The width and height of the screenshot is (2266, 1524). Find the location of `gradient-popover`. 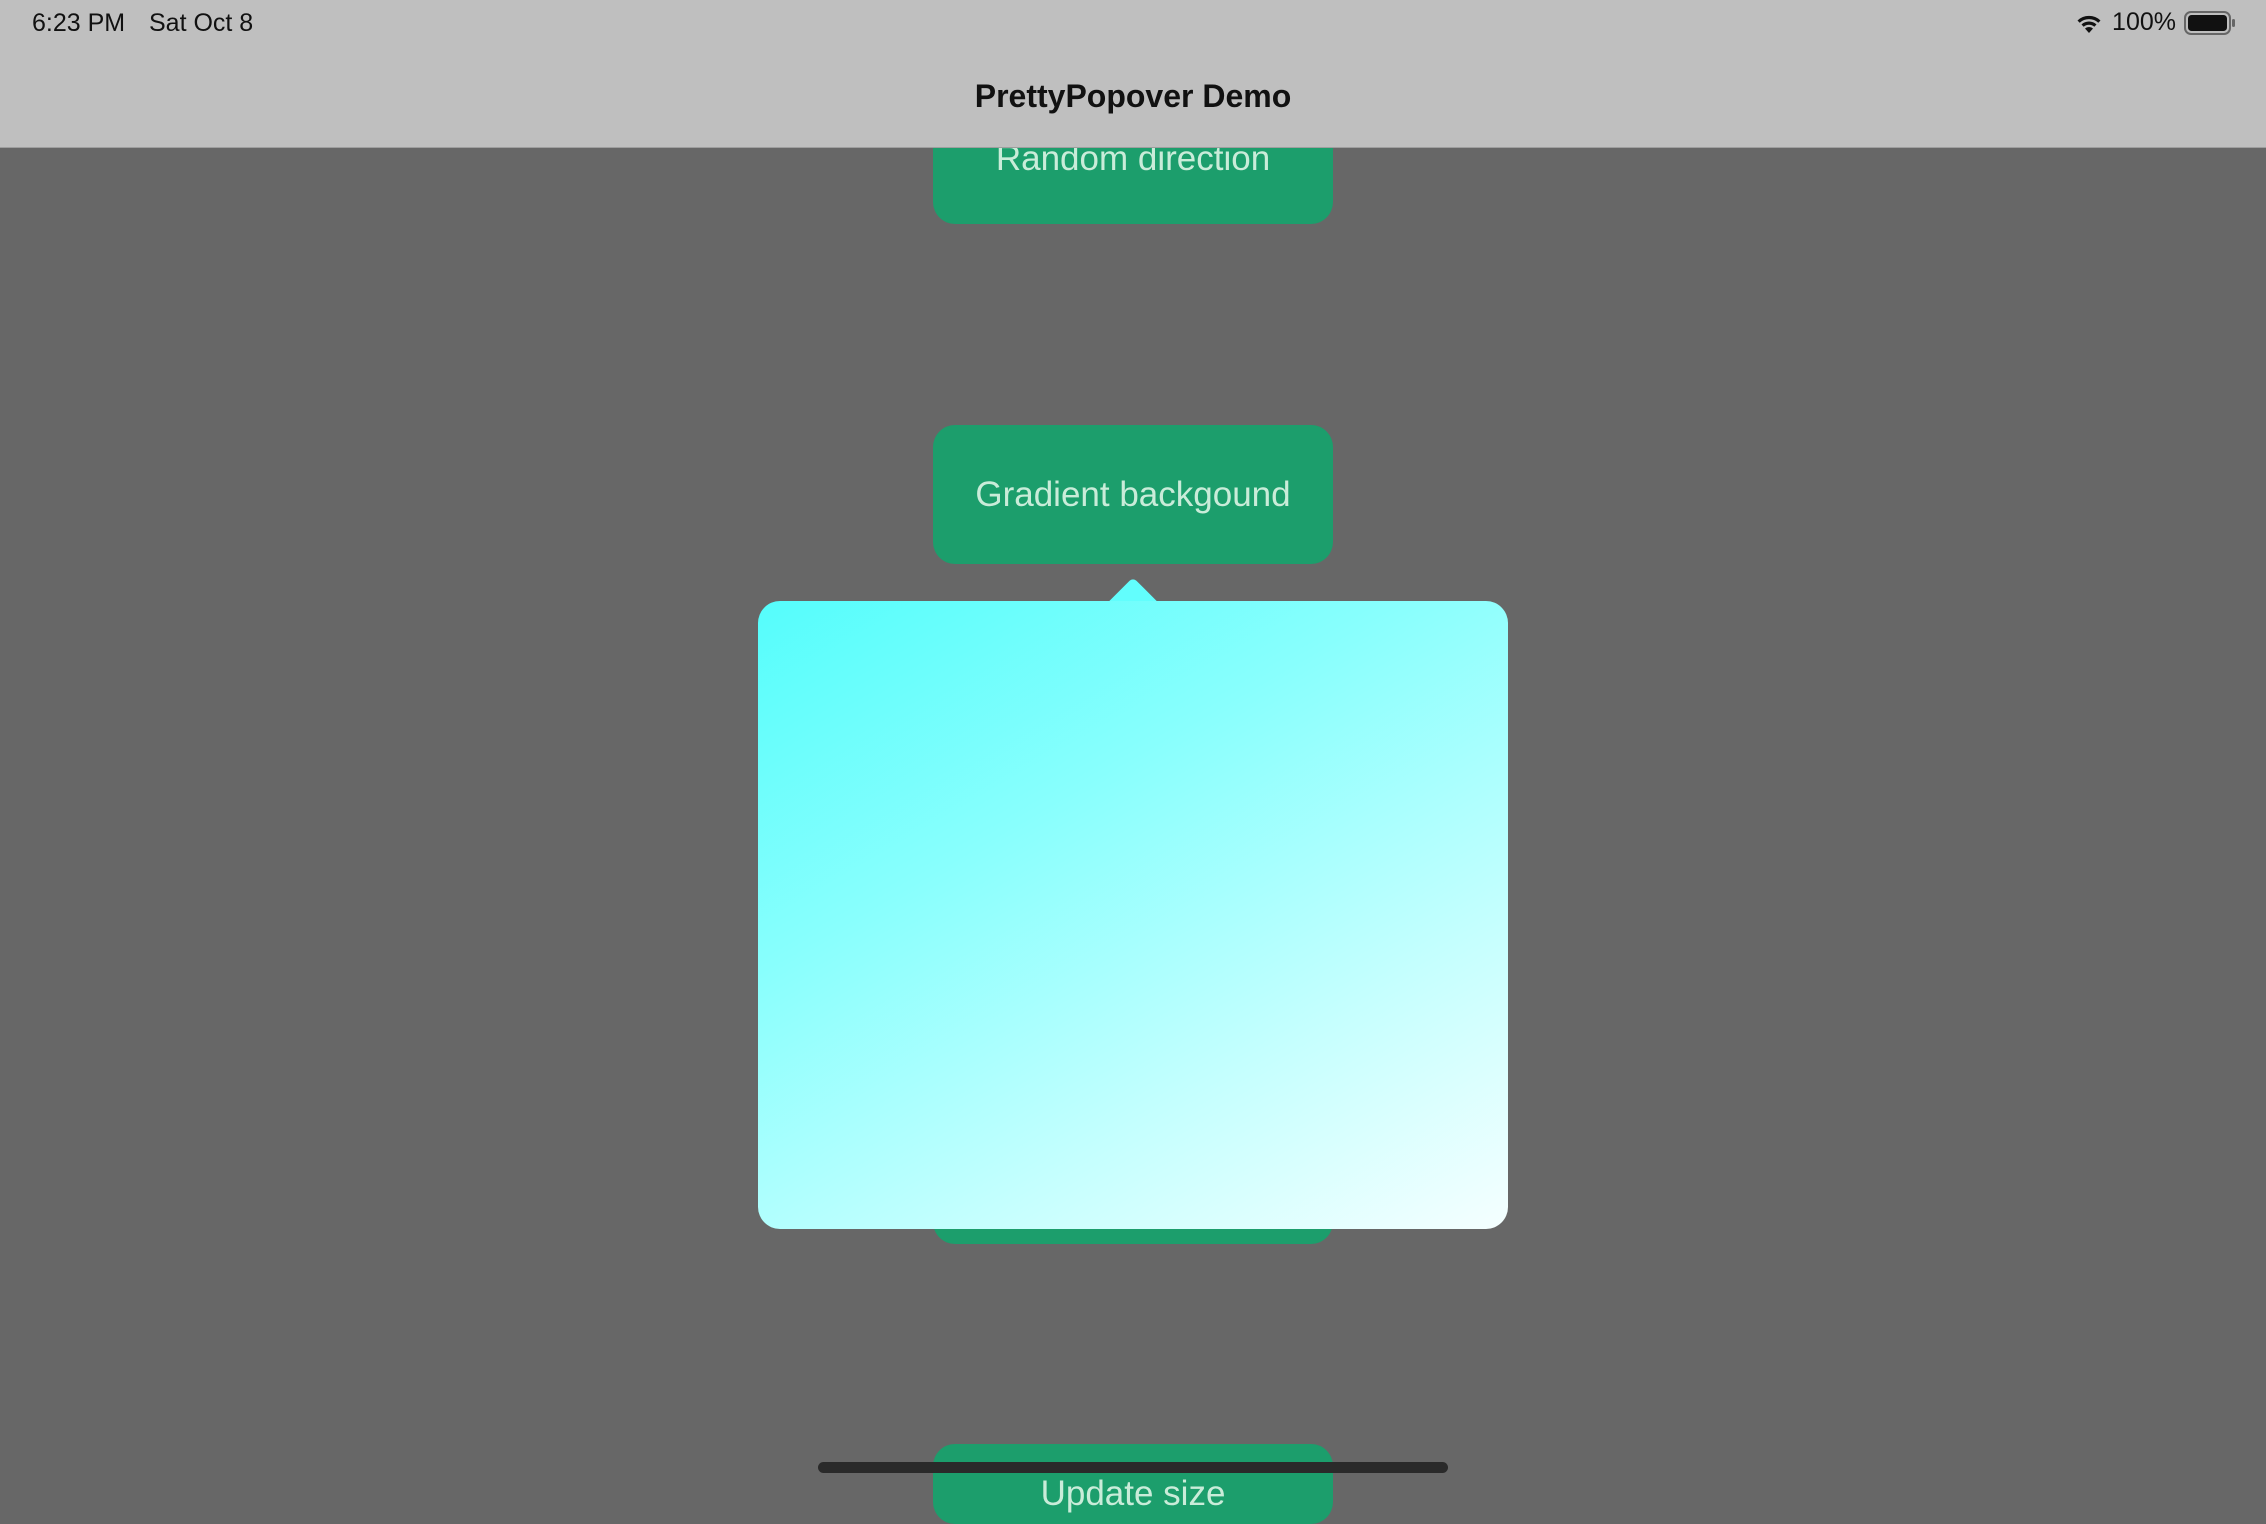

gradient-popover is located at coordinates (1133, 915).